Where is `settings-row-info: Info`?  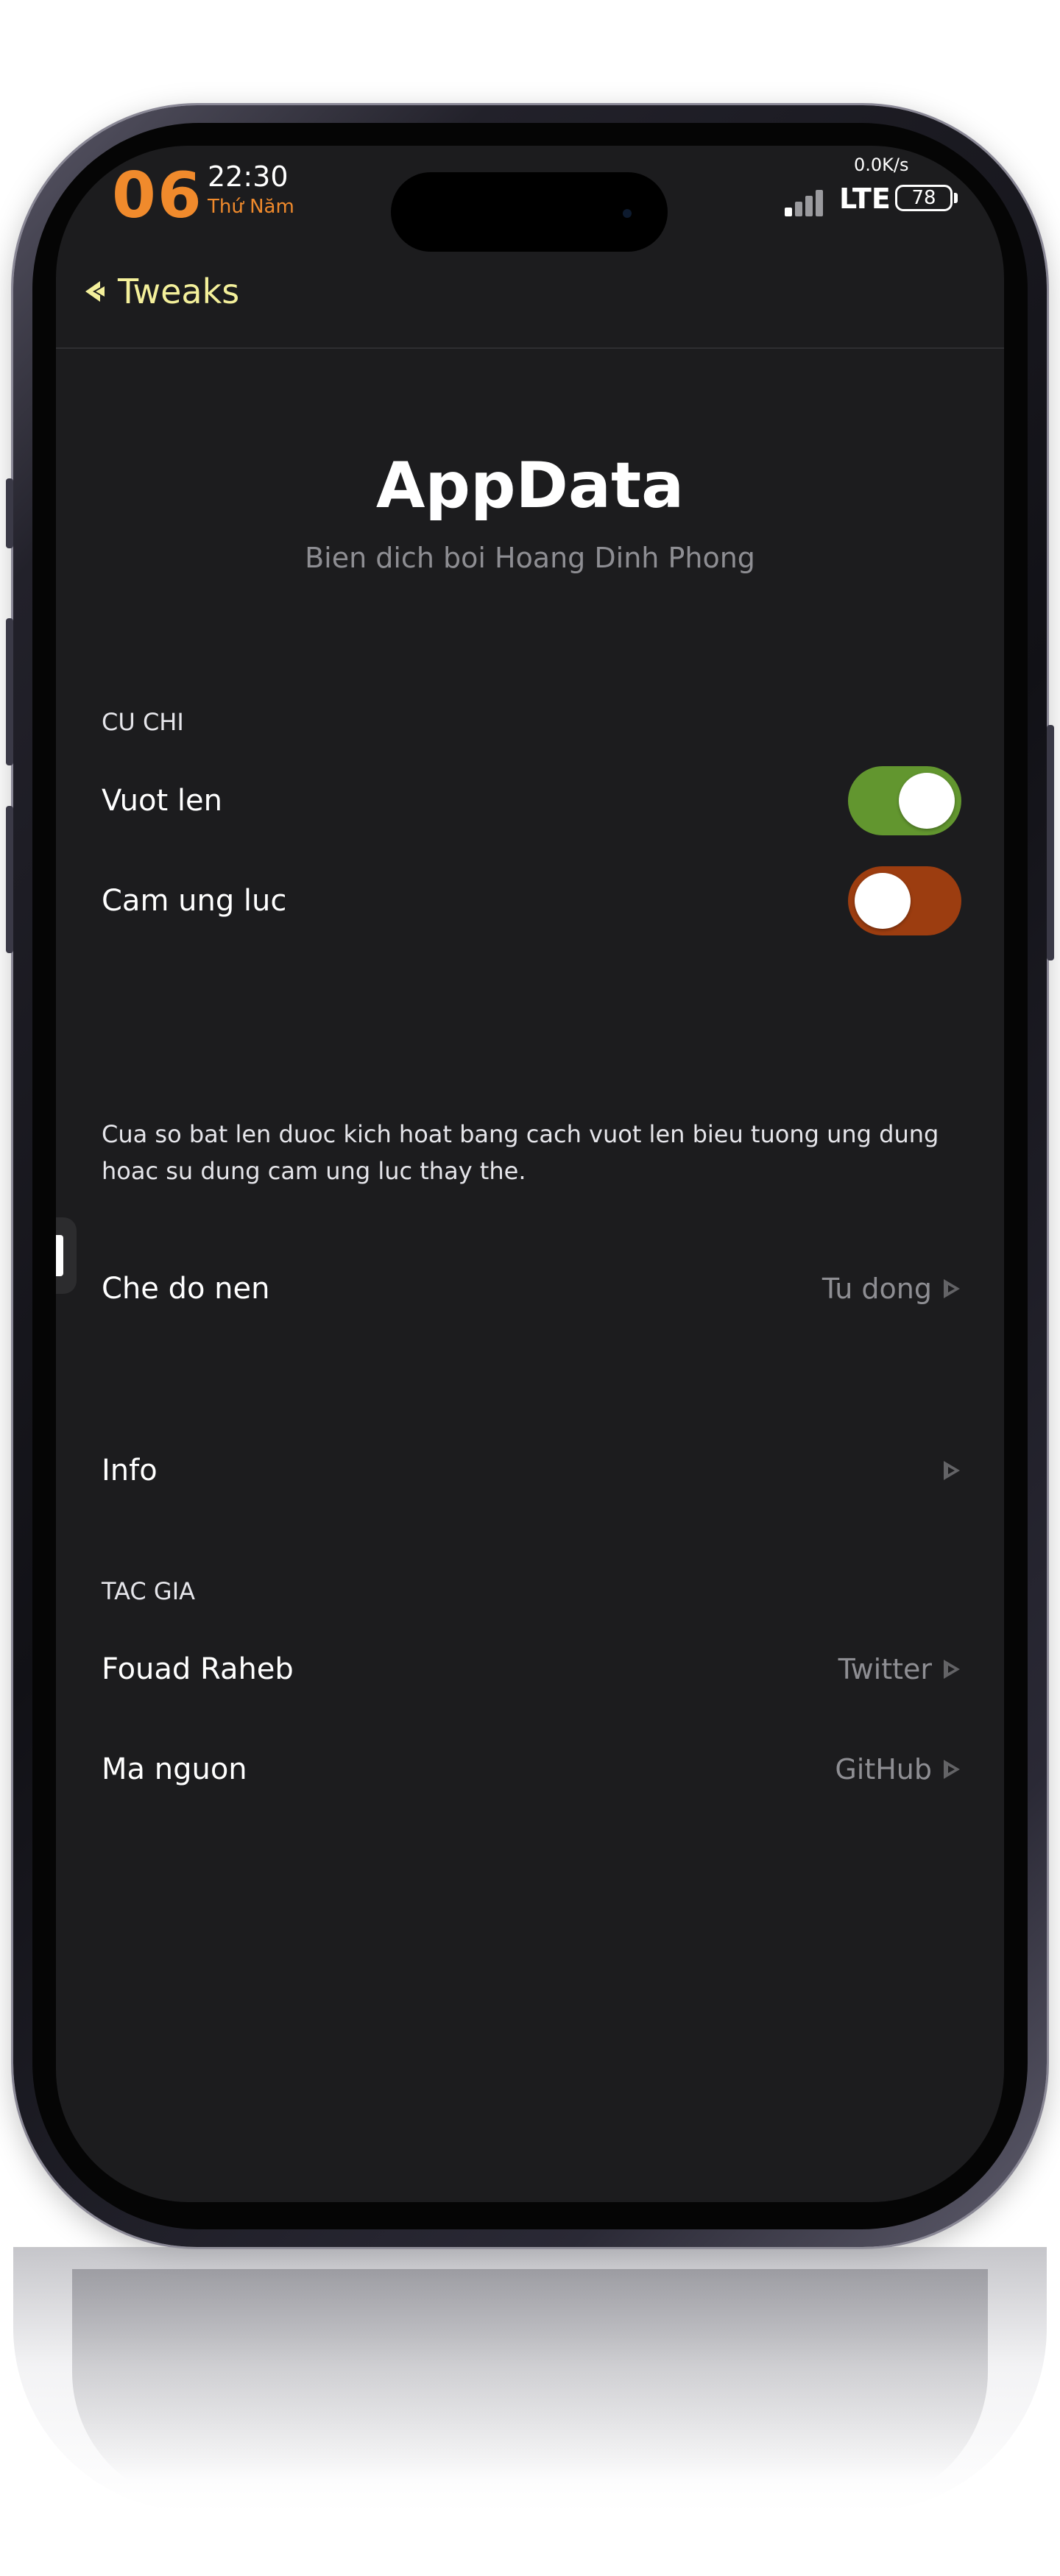 settings-row-info: Info is located at coordinates (530, 1470).